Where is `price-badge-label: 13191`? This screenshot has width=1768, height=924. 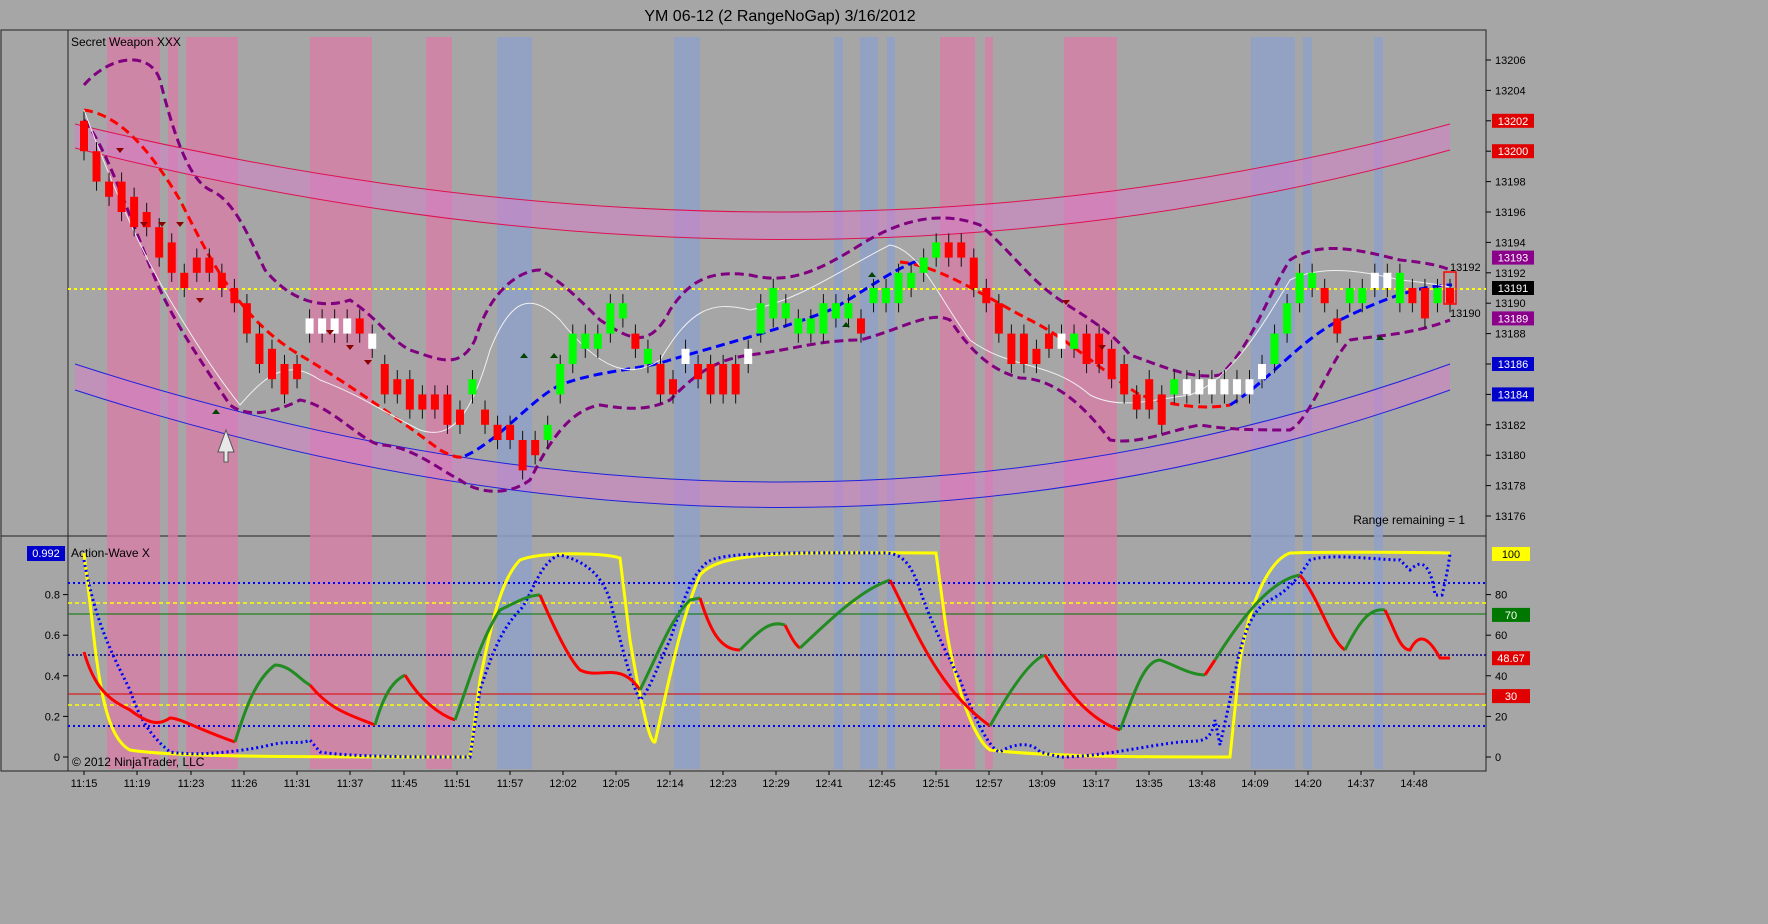 price-badge-label: 13191 is located at coordinates (1513, 289).